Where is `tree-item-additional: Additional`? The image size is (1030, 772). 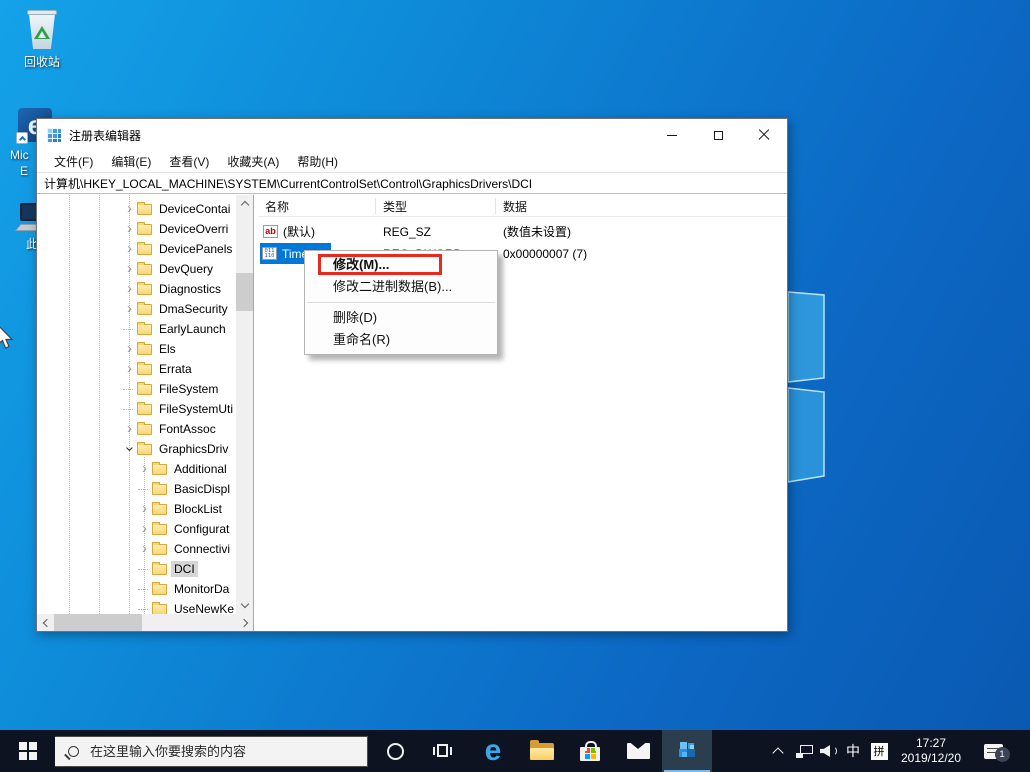
tree-item-additional: Additional is located at coordinates (184, 469).